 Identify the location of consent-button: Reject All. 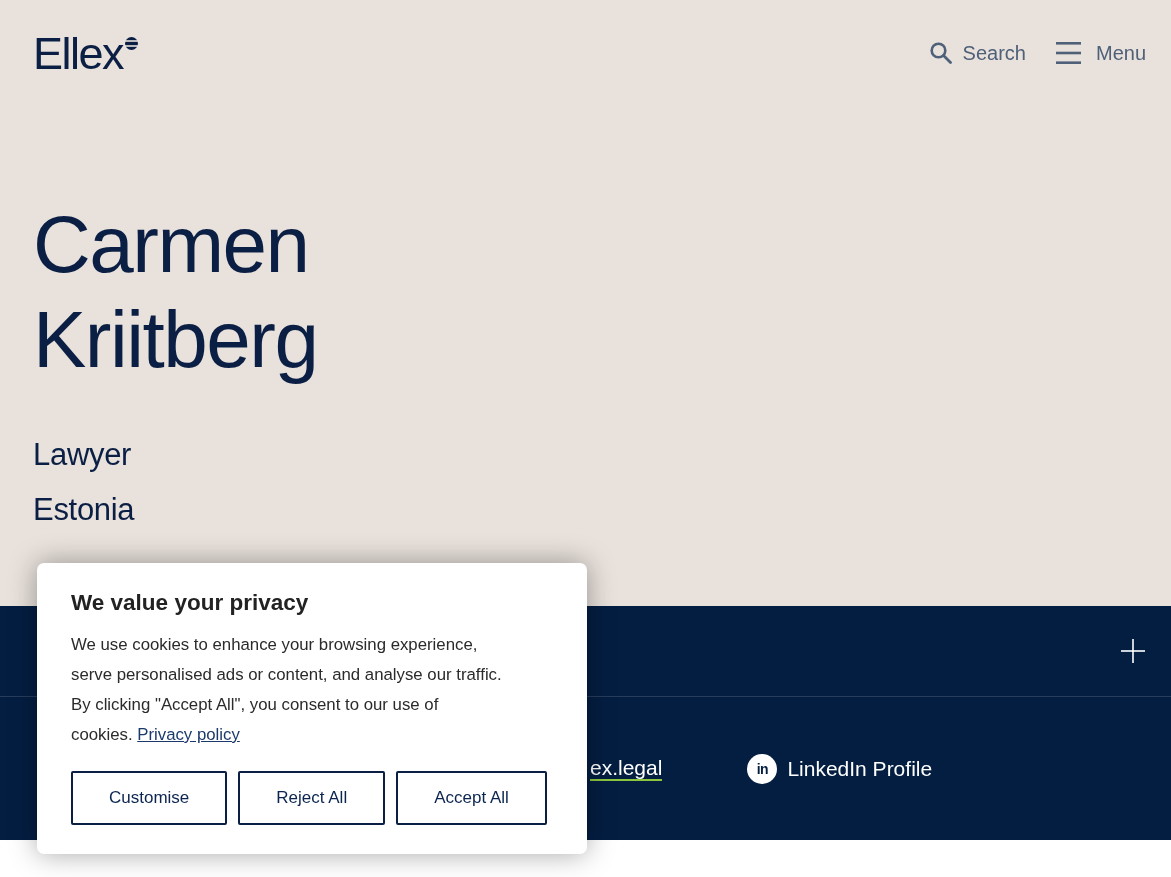
(312, 798).